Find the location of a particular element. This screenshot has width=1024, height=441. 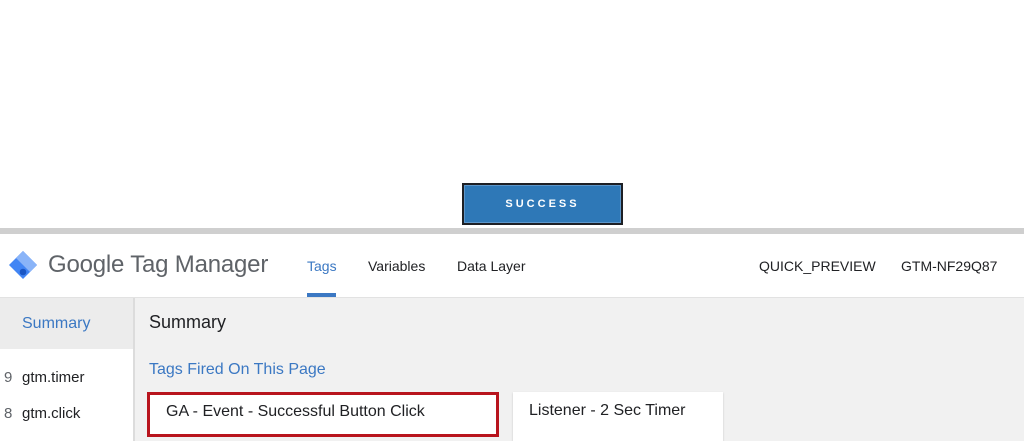

tag-card-label: Listener - 2 Sec Timer is located at coordinates (607, 410).